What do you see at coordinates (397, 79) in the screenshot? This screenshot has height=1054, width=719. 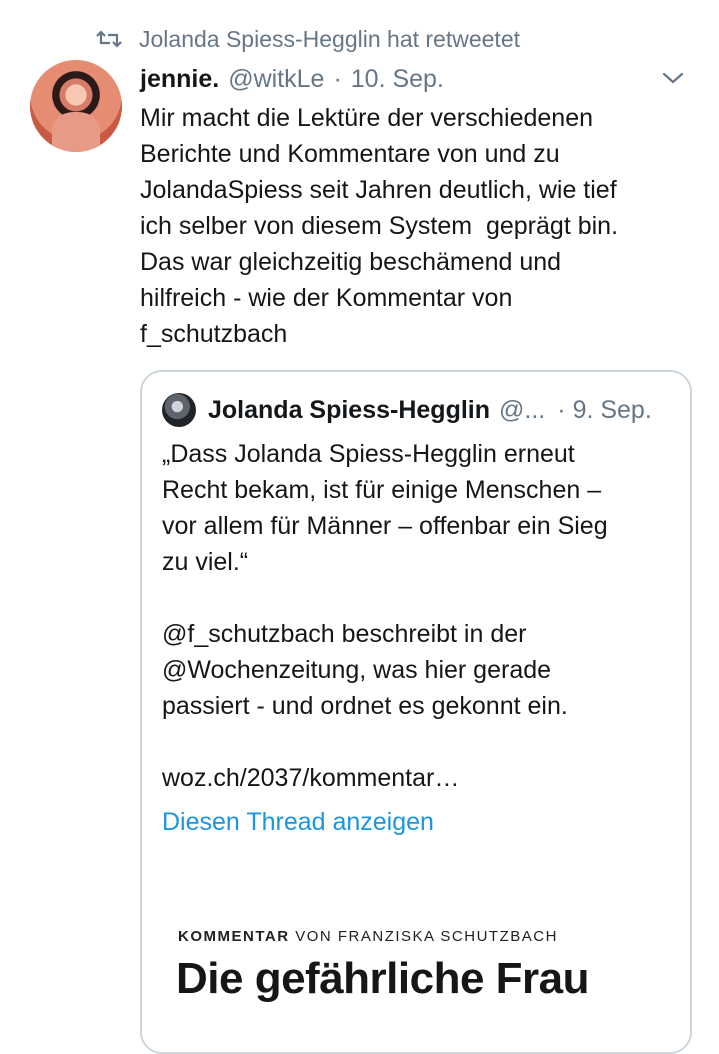 I see `tweet-date: 10. Sep.` at bounding box center [397, 79].